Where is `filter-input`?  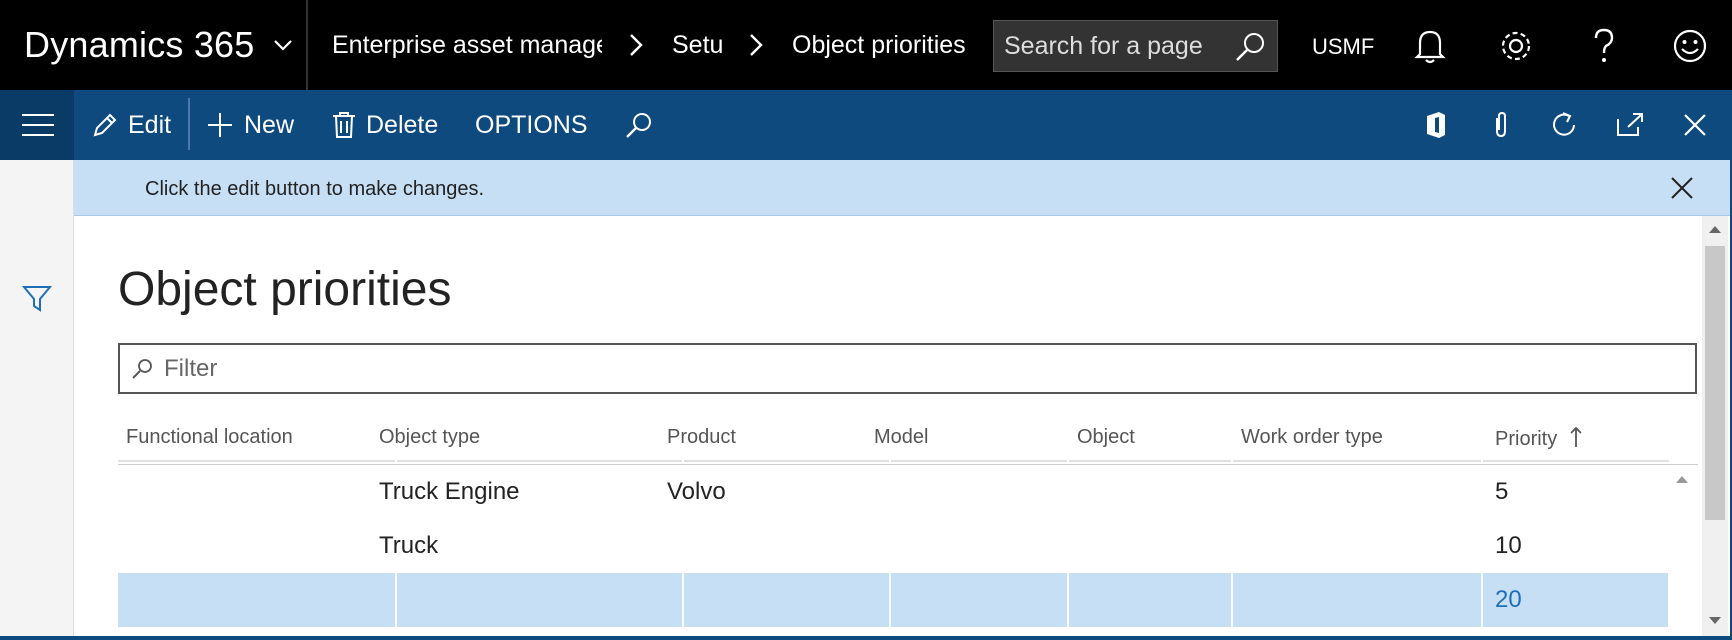 filter-input is located at coordinates (914, 369).